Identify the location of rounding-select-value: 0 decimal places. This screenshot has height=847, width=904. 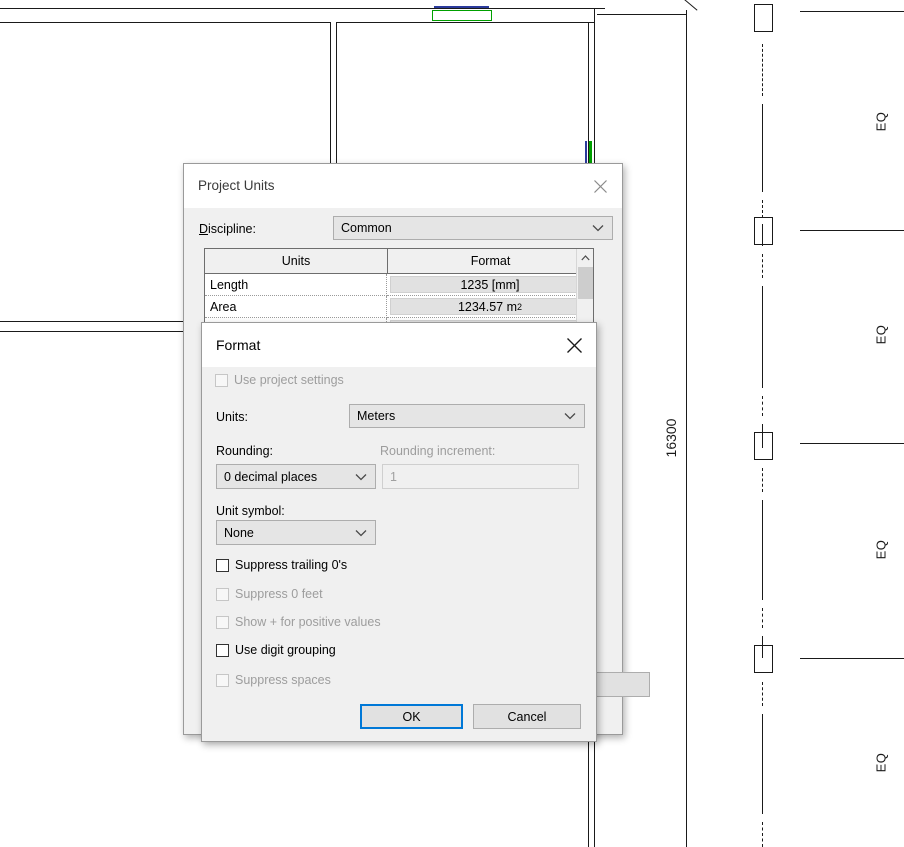
(271, 476).